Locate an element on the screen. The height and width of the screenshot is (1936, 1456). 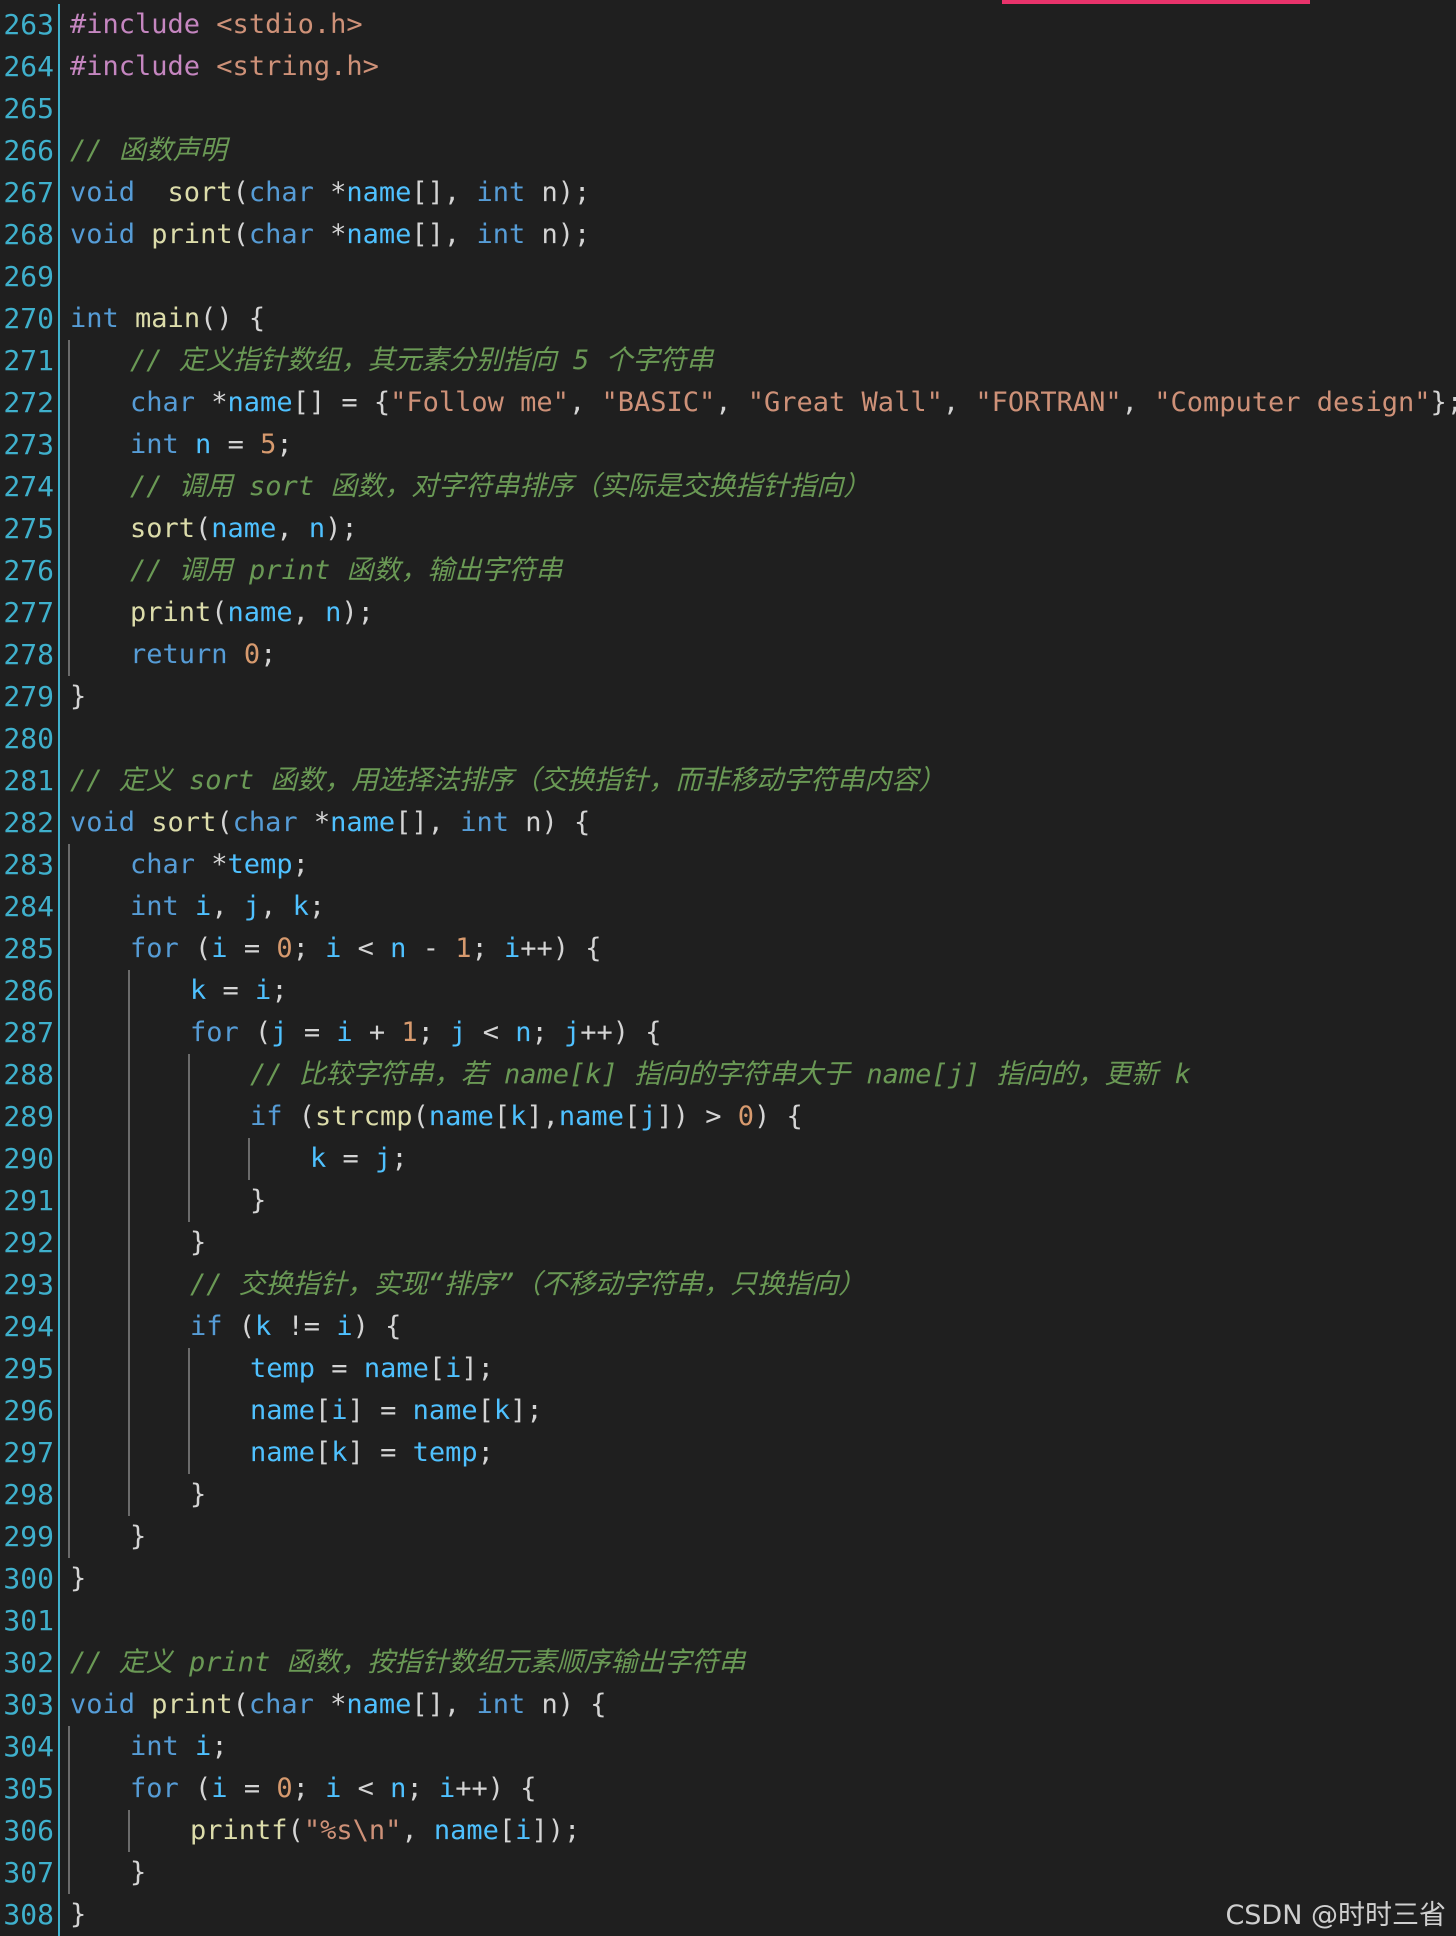
code-line: 275 sort(name, n); is located at coordinates (728, 529).